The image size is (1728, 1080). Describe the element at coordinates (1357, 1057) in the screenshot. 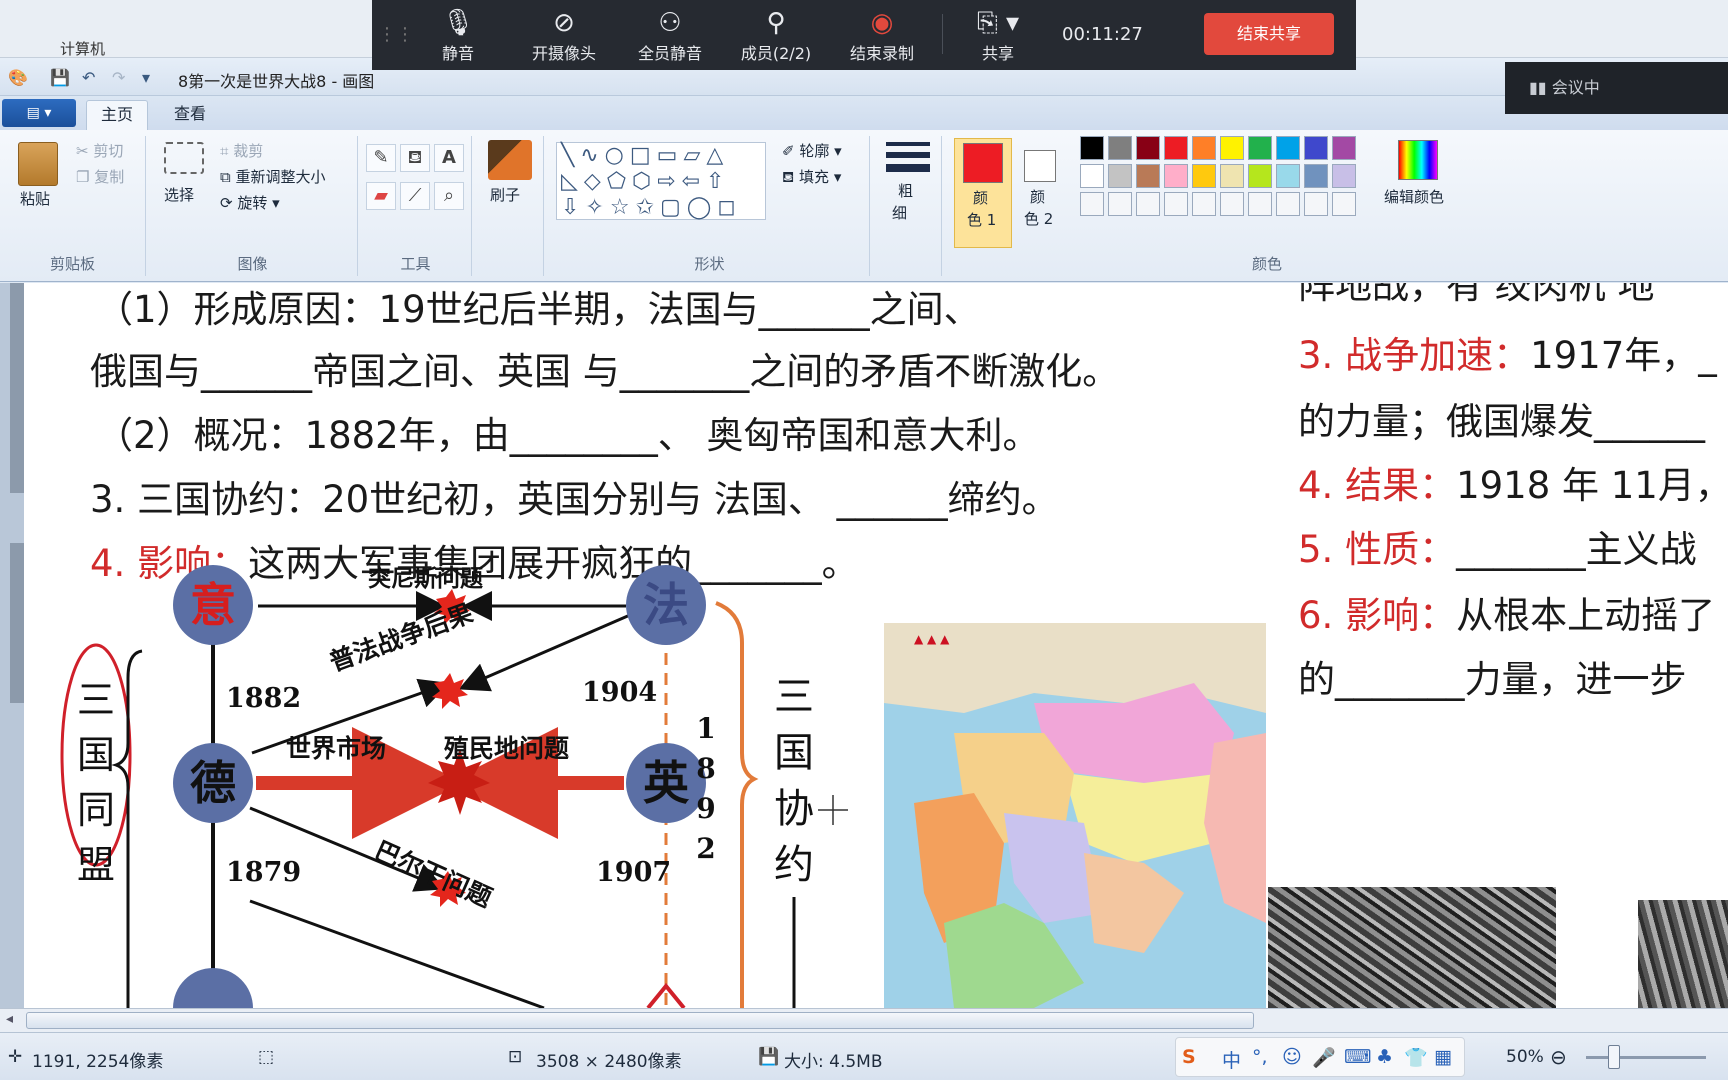

I see `keyboard-icon: ⌨` at that location.